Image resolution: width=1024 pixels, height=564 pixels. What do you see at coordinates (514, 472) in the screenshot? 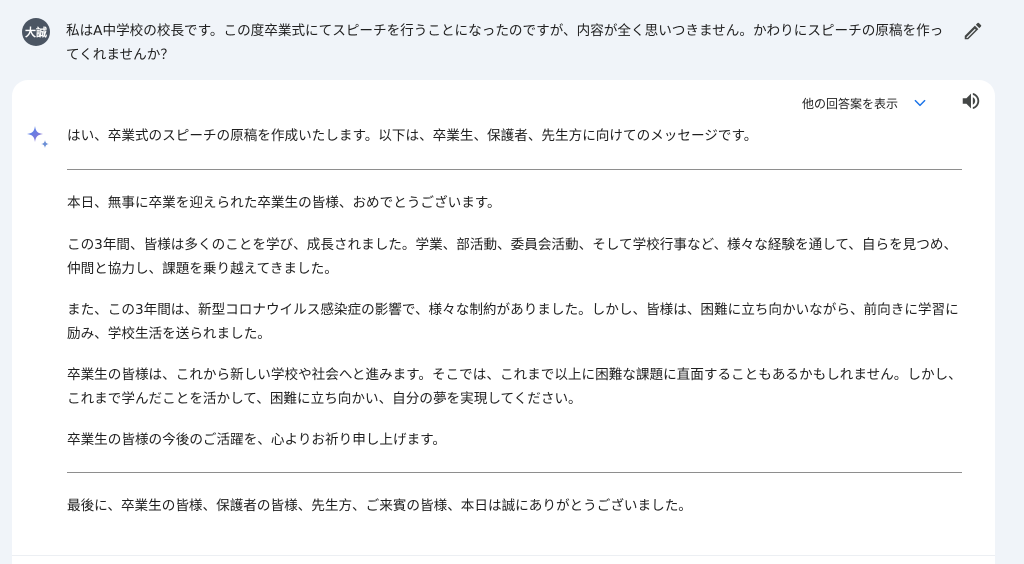
I see `divider-bottom` at bounding box center [514, 472].